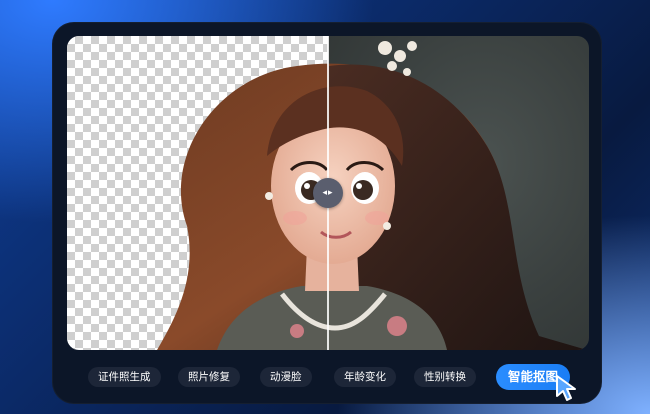 The width and height of the screenshot is (650, 414). Describe the element at coordinates (286, 377) in the screenshot. I see `feature-anime-face: 动漫脸` at that location.